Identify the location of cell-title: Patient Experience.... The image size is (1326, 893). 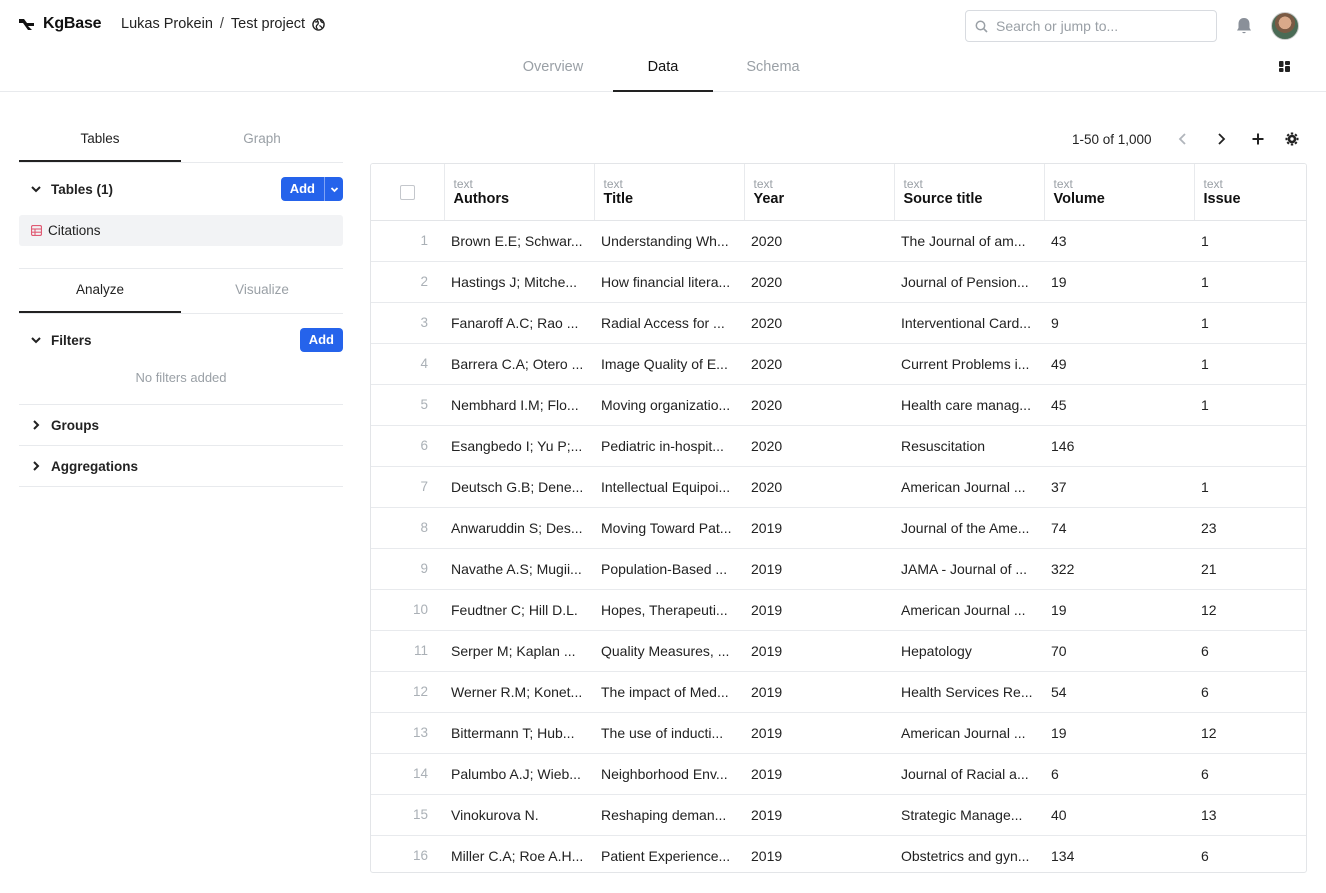
(669, 853).